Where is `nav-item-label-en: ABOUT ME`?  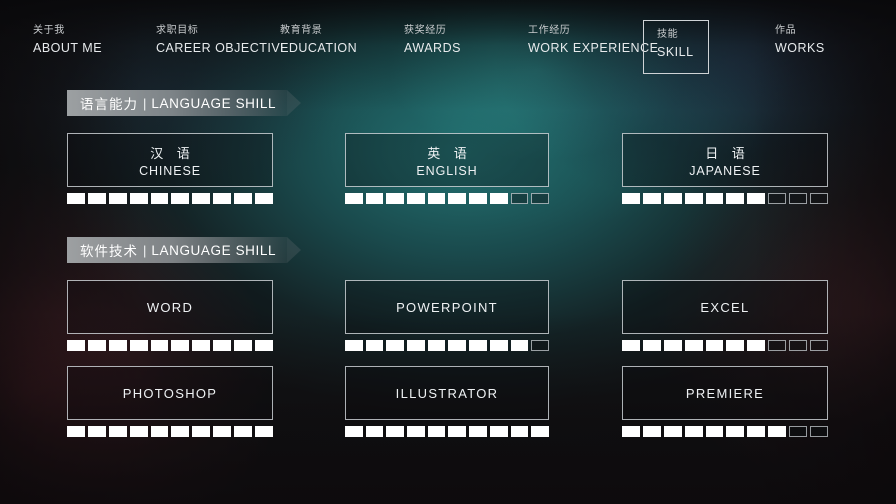
nav-item-label-en: ABOUT ME is located at coordinates (68, 47).